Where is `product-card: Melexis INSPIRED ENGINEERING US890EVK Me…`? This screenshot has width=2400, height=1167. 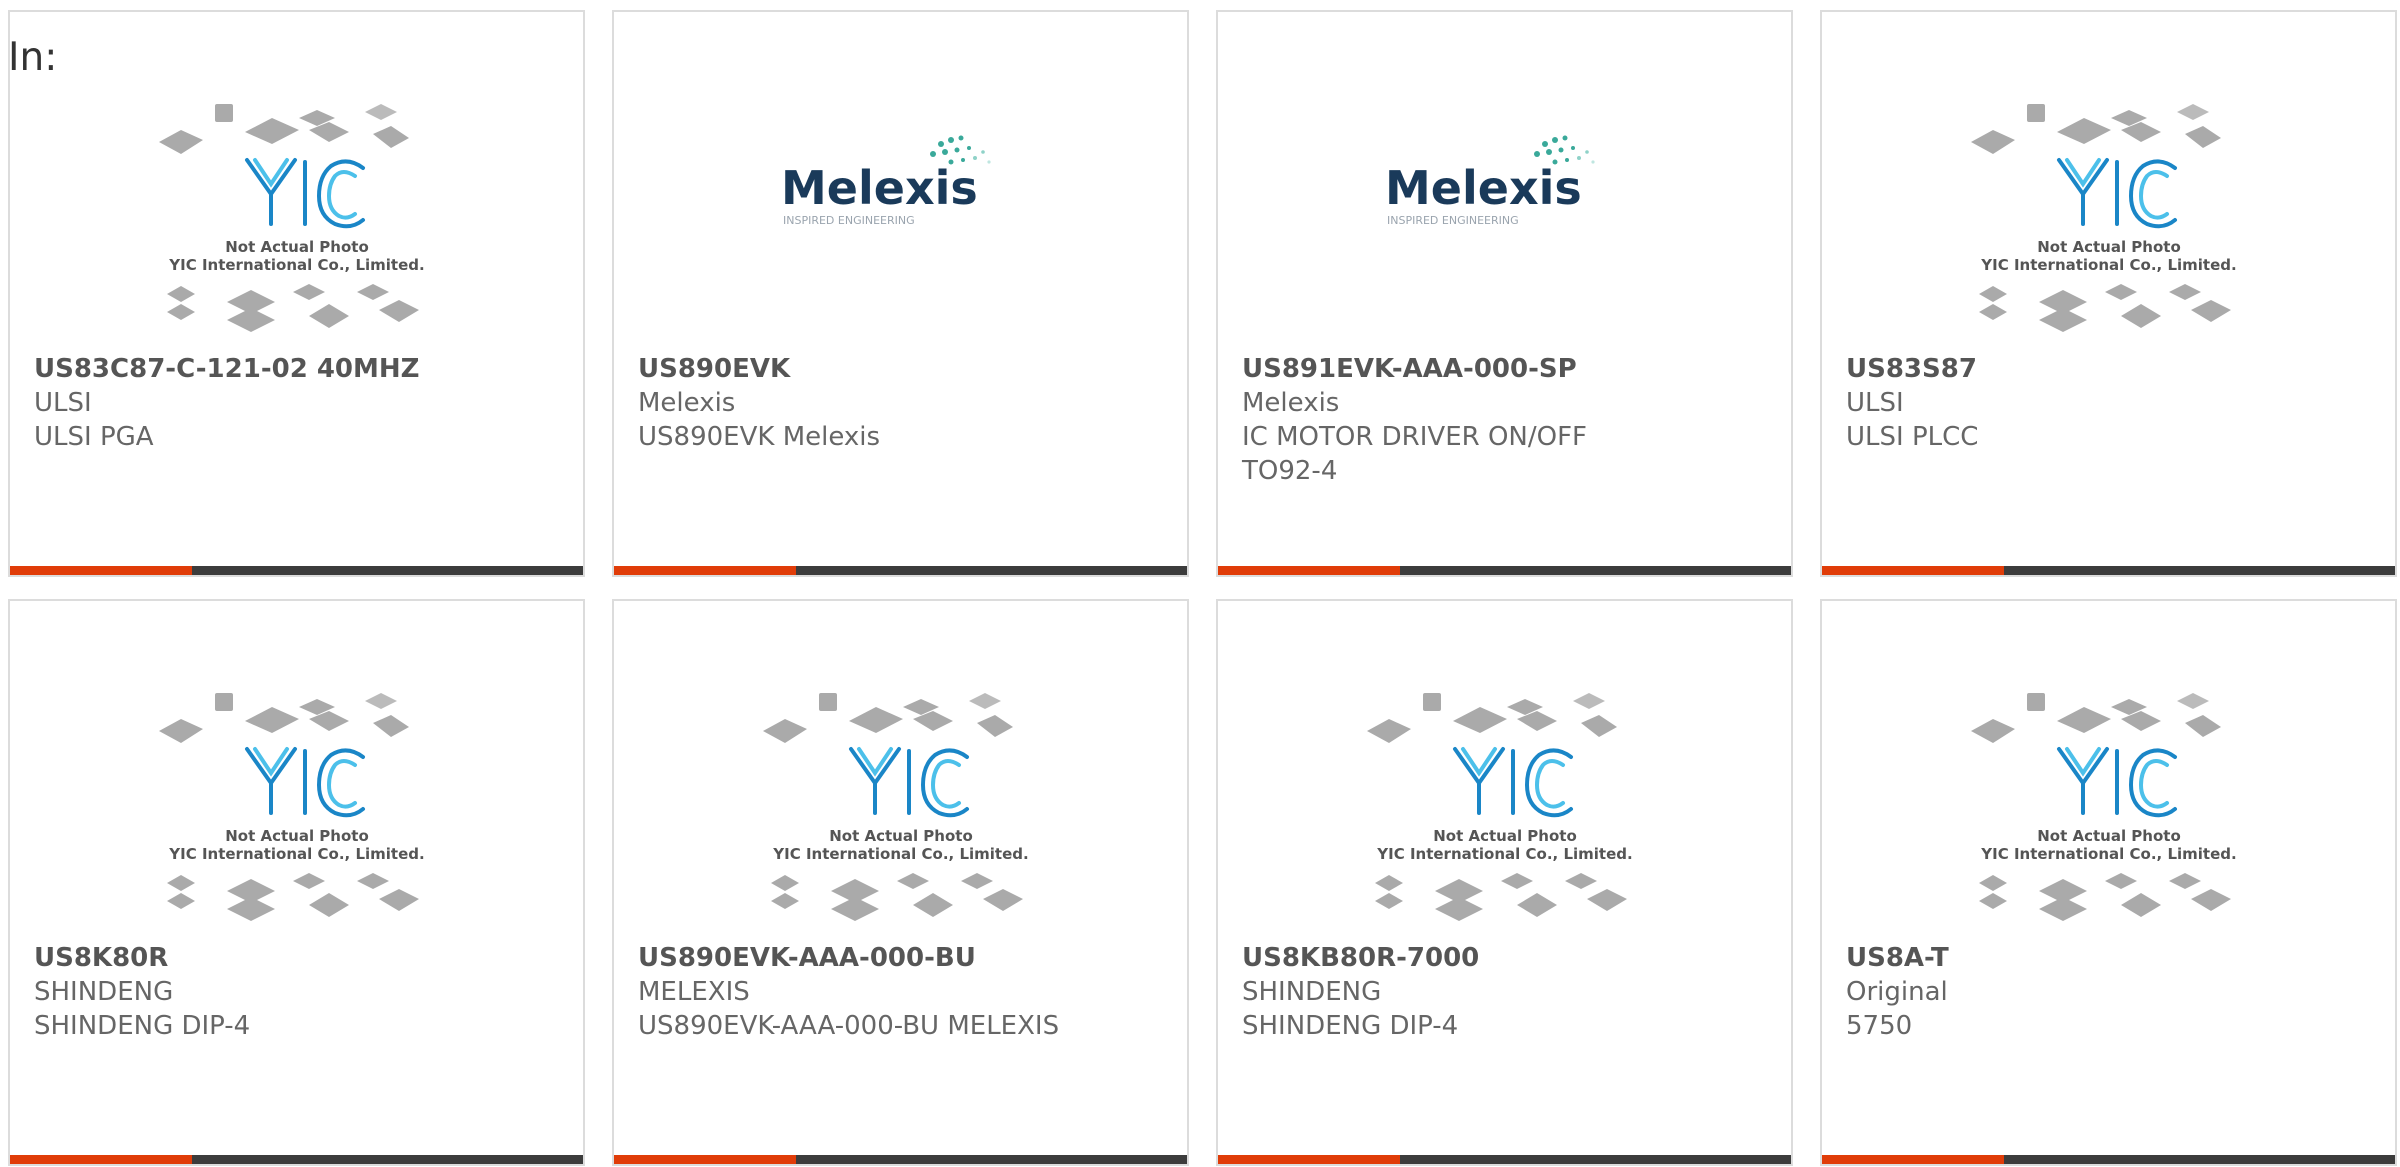
product-card: Melexis INSPIRED ENGINEERING US890EVK Me… is located at coordinates (900, 293).